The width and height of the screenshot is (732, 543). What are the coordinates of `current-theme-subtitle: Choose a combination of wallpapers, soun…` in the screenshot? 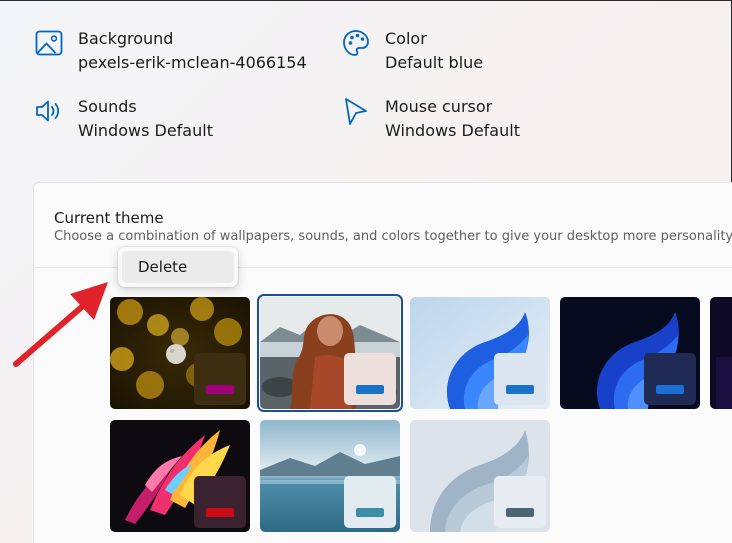 It's located at (393, 236).